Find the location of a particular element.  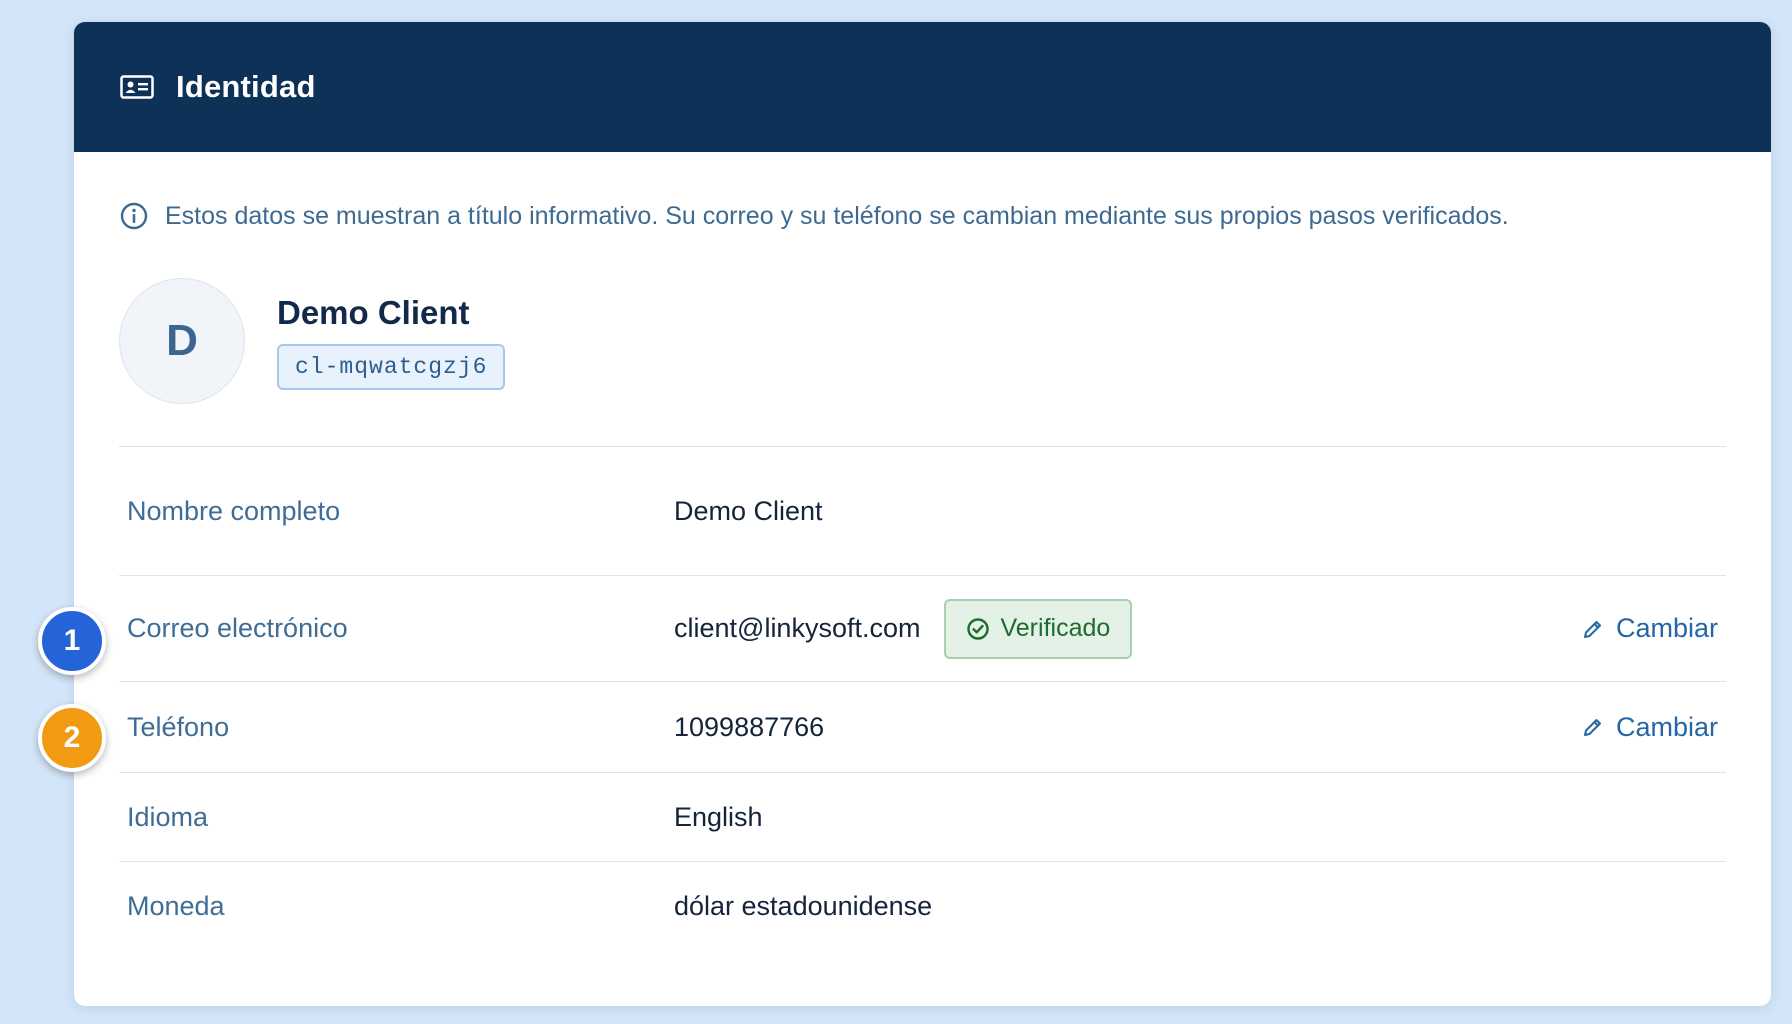

row-label: Correo electrónico is located at coordinates (237, 628).